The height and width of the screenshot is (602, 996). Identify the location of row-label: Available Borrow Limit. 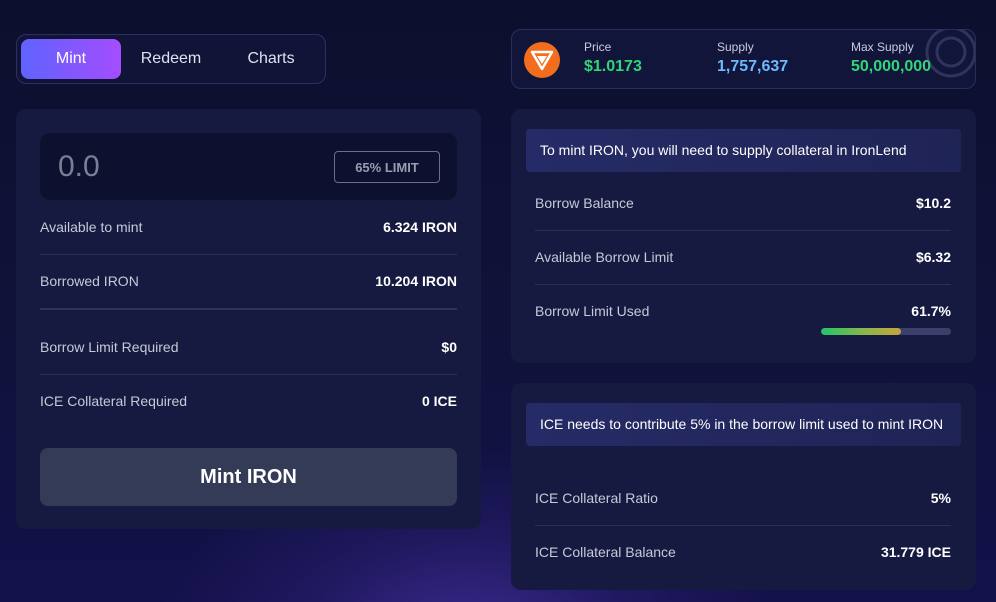
(604, 257).